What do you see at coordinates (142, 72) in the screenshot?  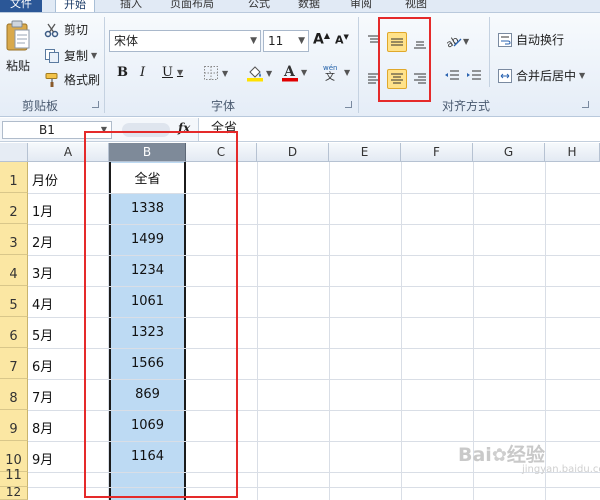 I see `italic-button: I` at bounding box center [142, 72].